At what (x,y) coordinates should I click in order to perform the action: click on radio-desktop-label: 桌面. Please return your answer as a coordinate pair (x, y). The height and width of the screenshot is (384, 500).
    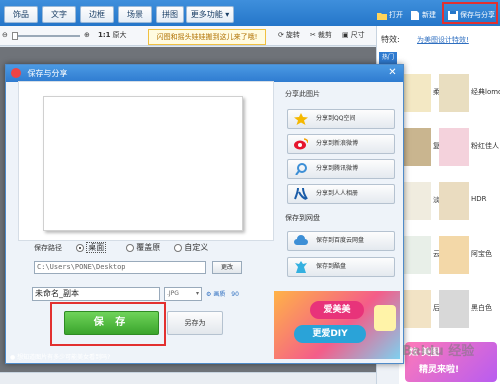
    Looking at the image, I should click on (96, 247).